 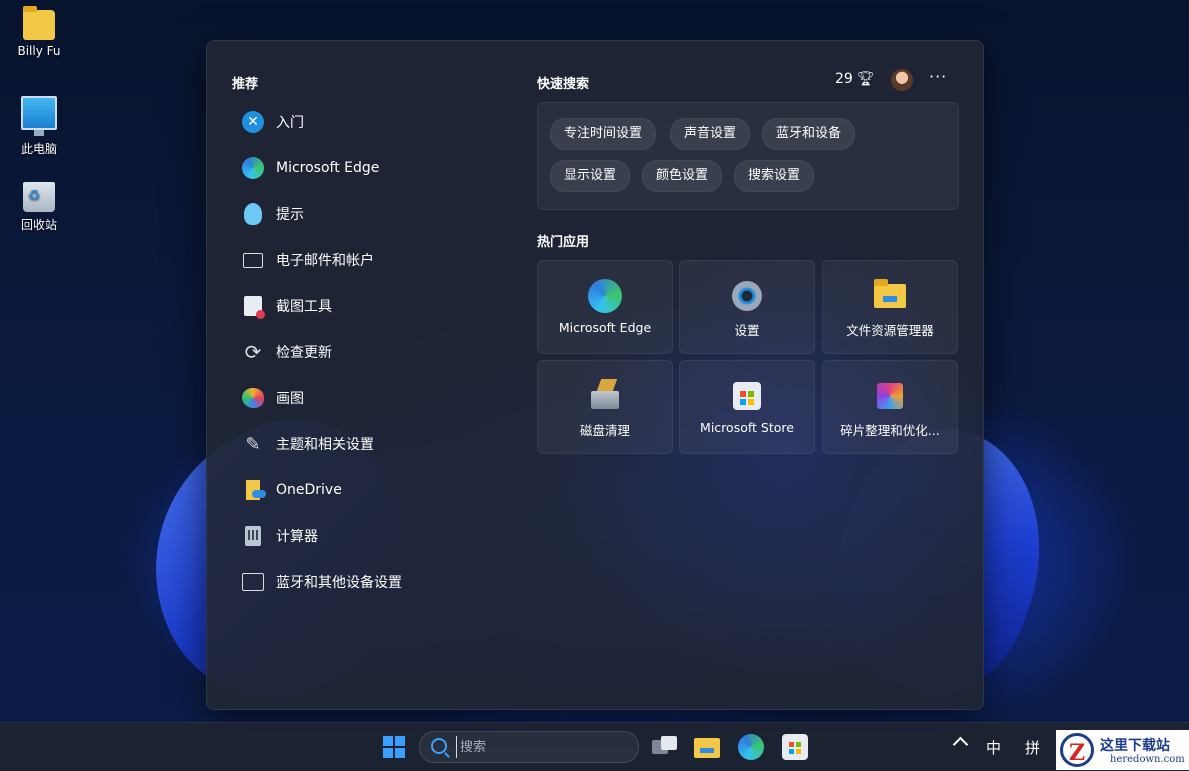 I want to click on quick-search-chip-color: 颜色设置, so click(x=682, y=176).